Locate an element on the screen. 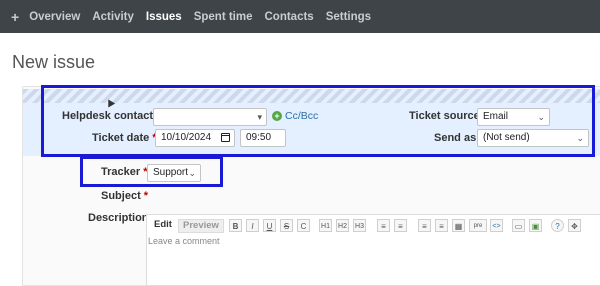 The height and width of the screenshot is (286, 600). preformatted-button: pre is located at coordinates (478, 225).